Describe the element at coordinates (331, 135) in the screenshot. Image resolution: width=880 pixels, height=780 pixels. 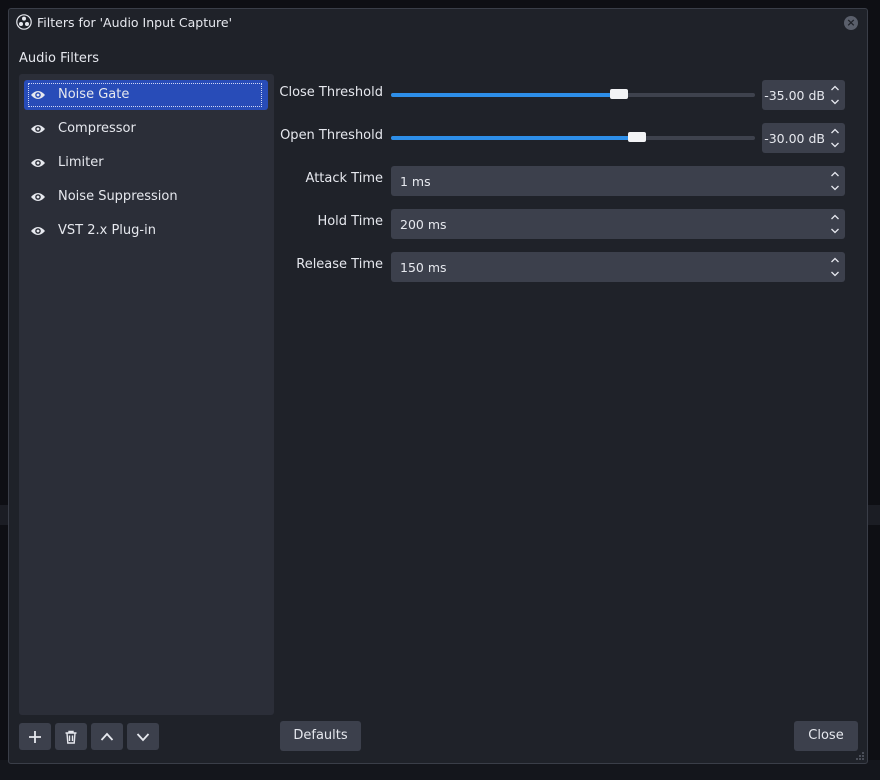
I see `open-threshold-label: Open Threshold` at that location.